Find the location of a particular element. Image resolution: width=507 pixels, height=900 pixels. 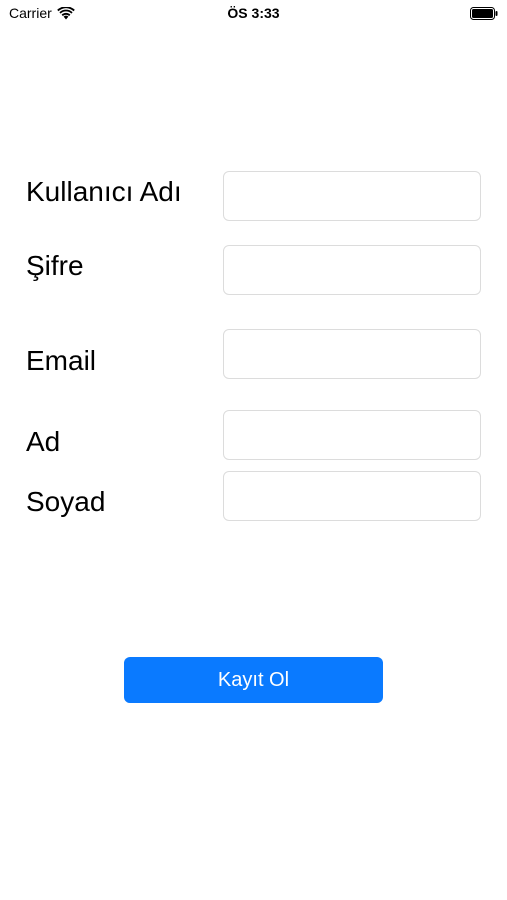

email-input is located at coordinates (352, 354).